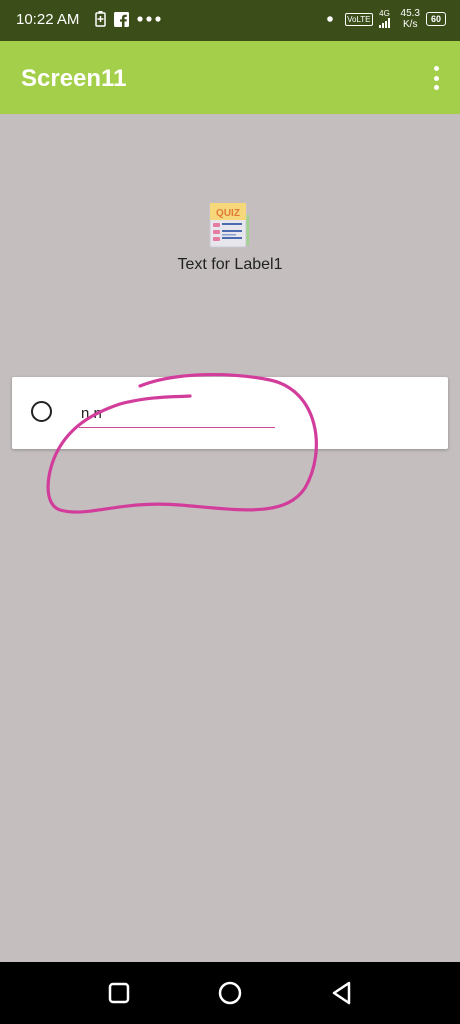  I want to click on home-button, so click(230, 993).